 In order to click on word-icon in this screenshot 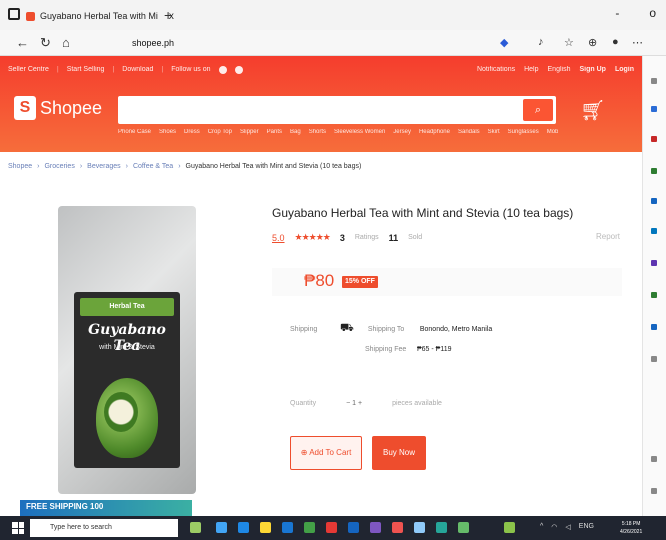, I will do `click(287, 527)`.